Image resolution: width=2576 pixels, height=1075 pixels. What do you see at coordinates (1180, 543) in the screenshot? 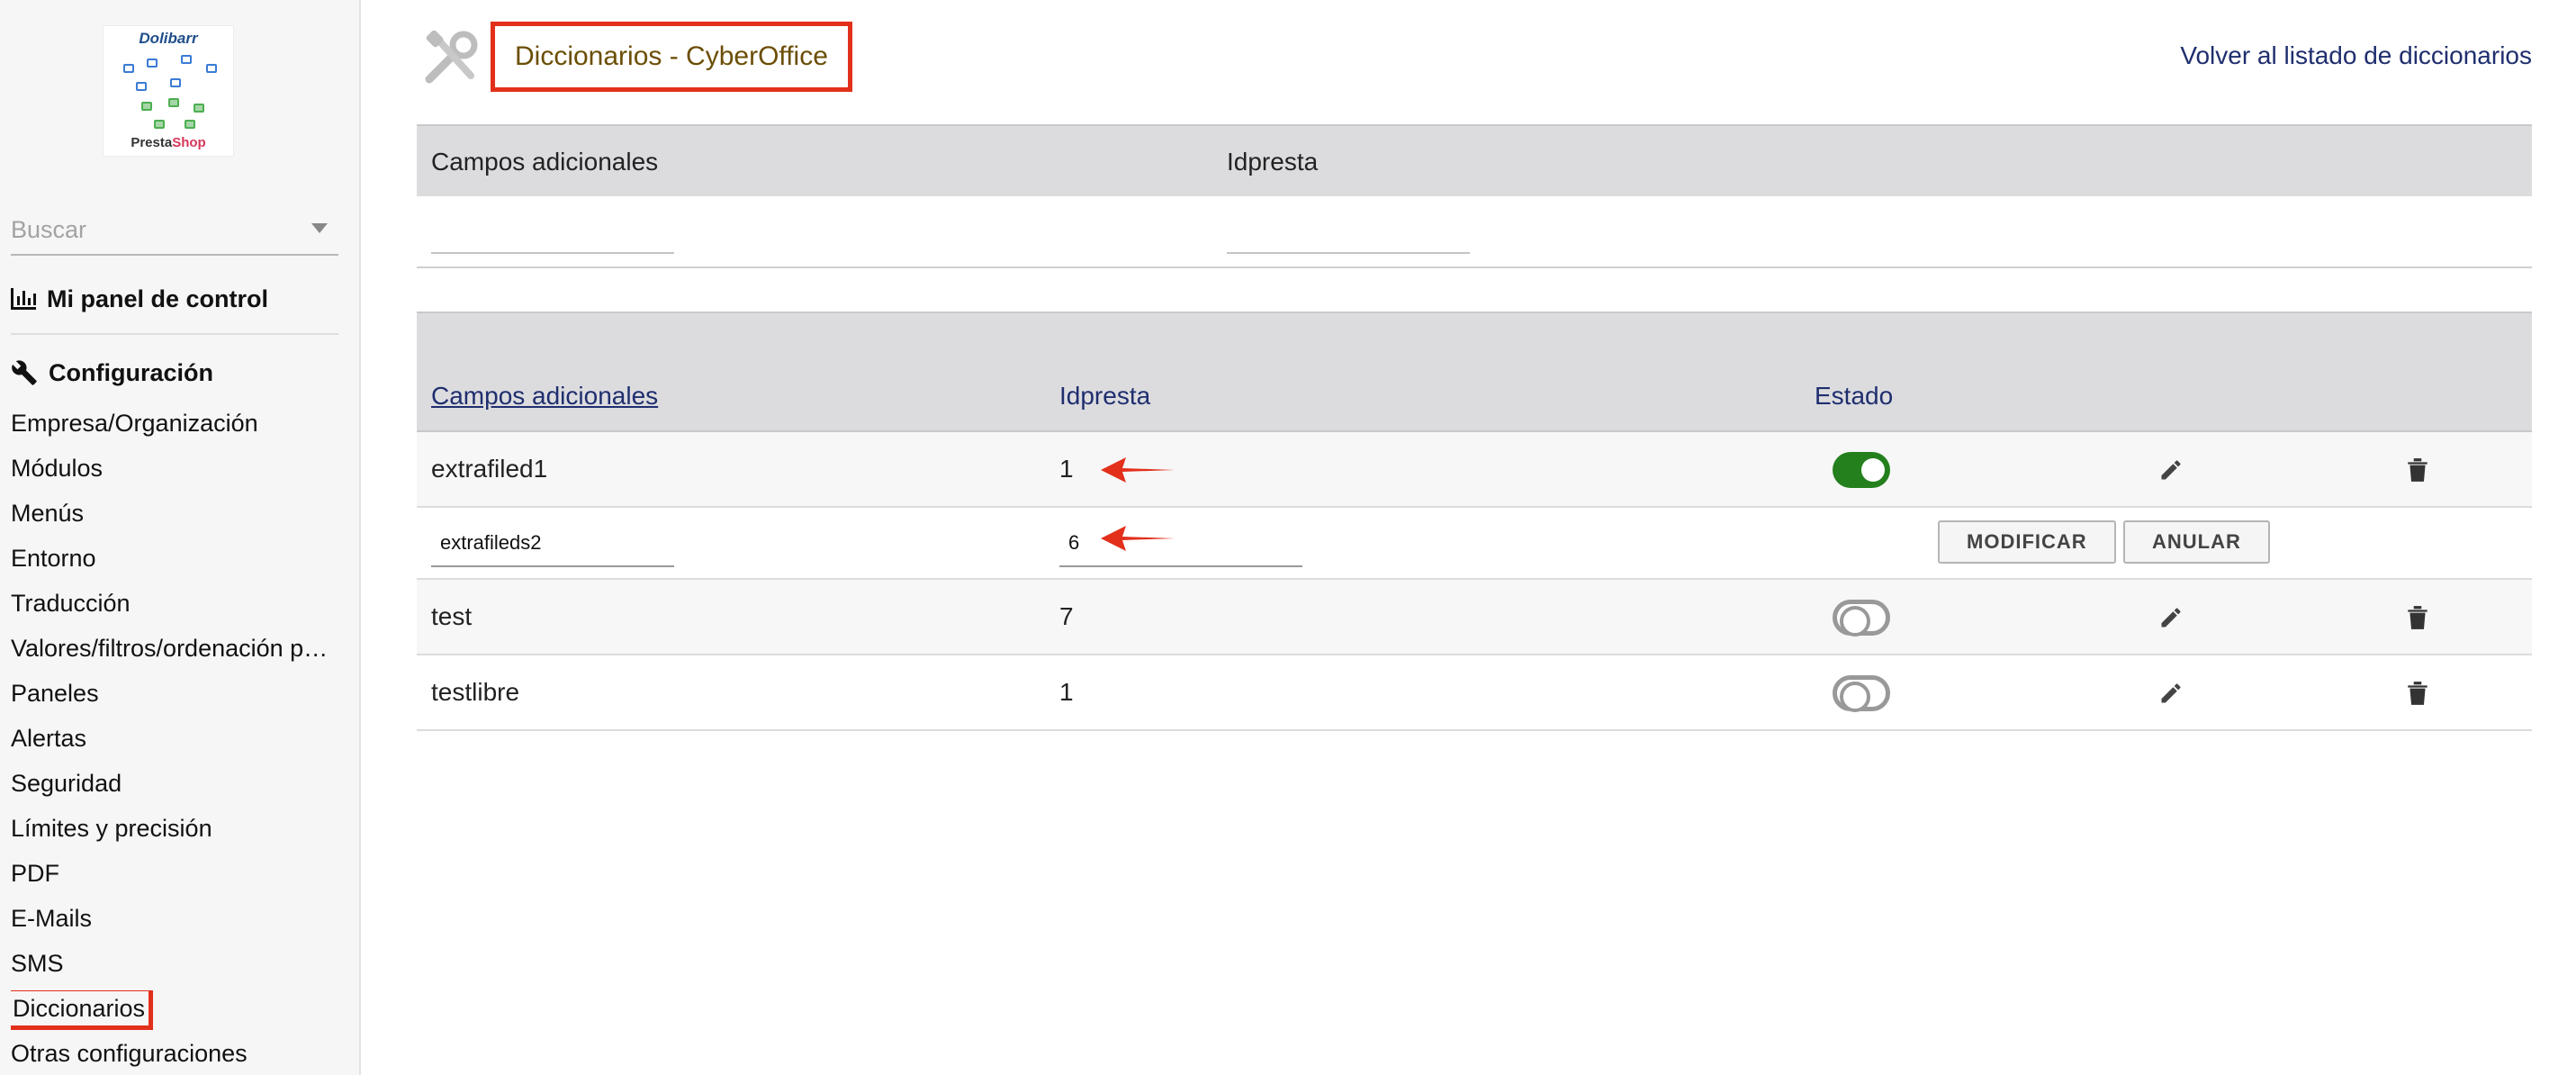
I see `edit-idpresta-input` at bounding box center [1180, 543].